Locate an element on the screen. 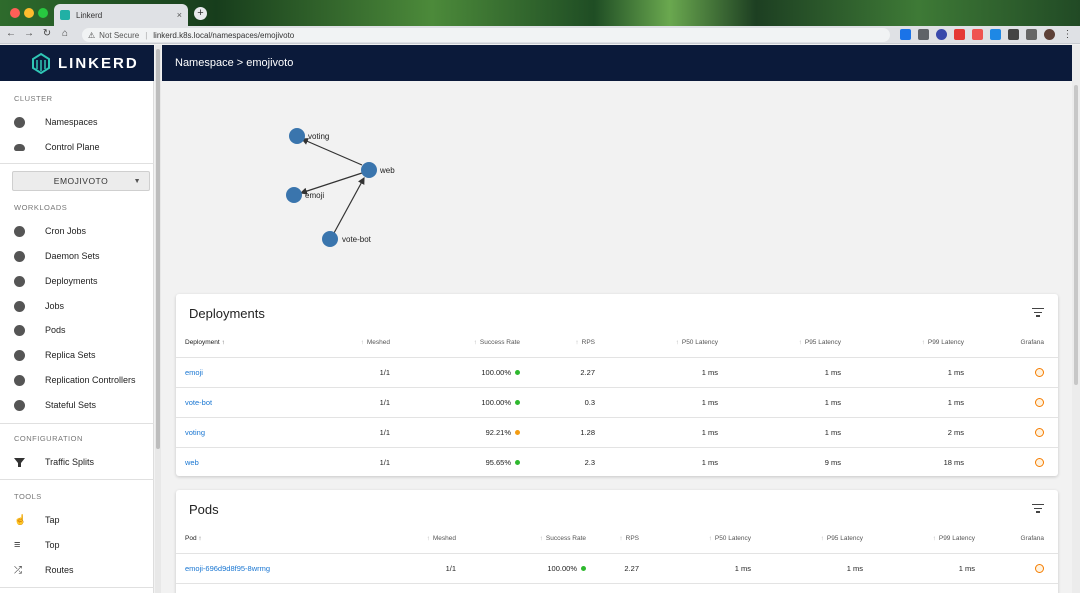 Image resolution: width=1080 pixels, height=593 pixels. avatar is located at coordinates (1049, 34).